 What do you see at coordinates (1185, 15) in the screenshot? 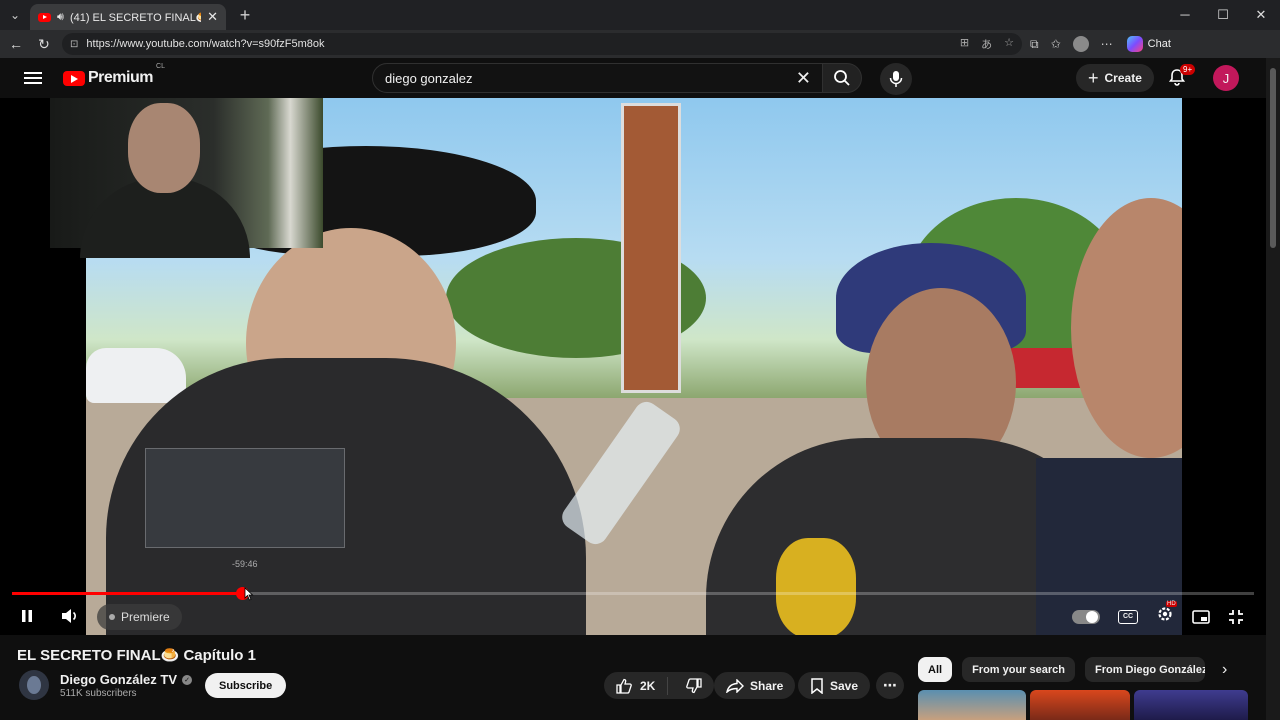
I see `minimize-icon: ─` at bounding box center [1185, 15].